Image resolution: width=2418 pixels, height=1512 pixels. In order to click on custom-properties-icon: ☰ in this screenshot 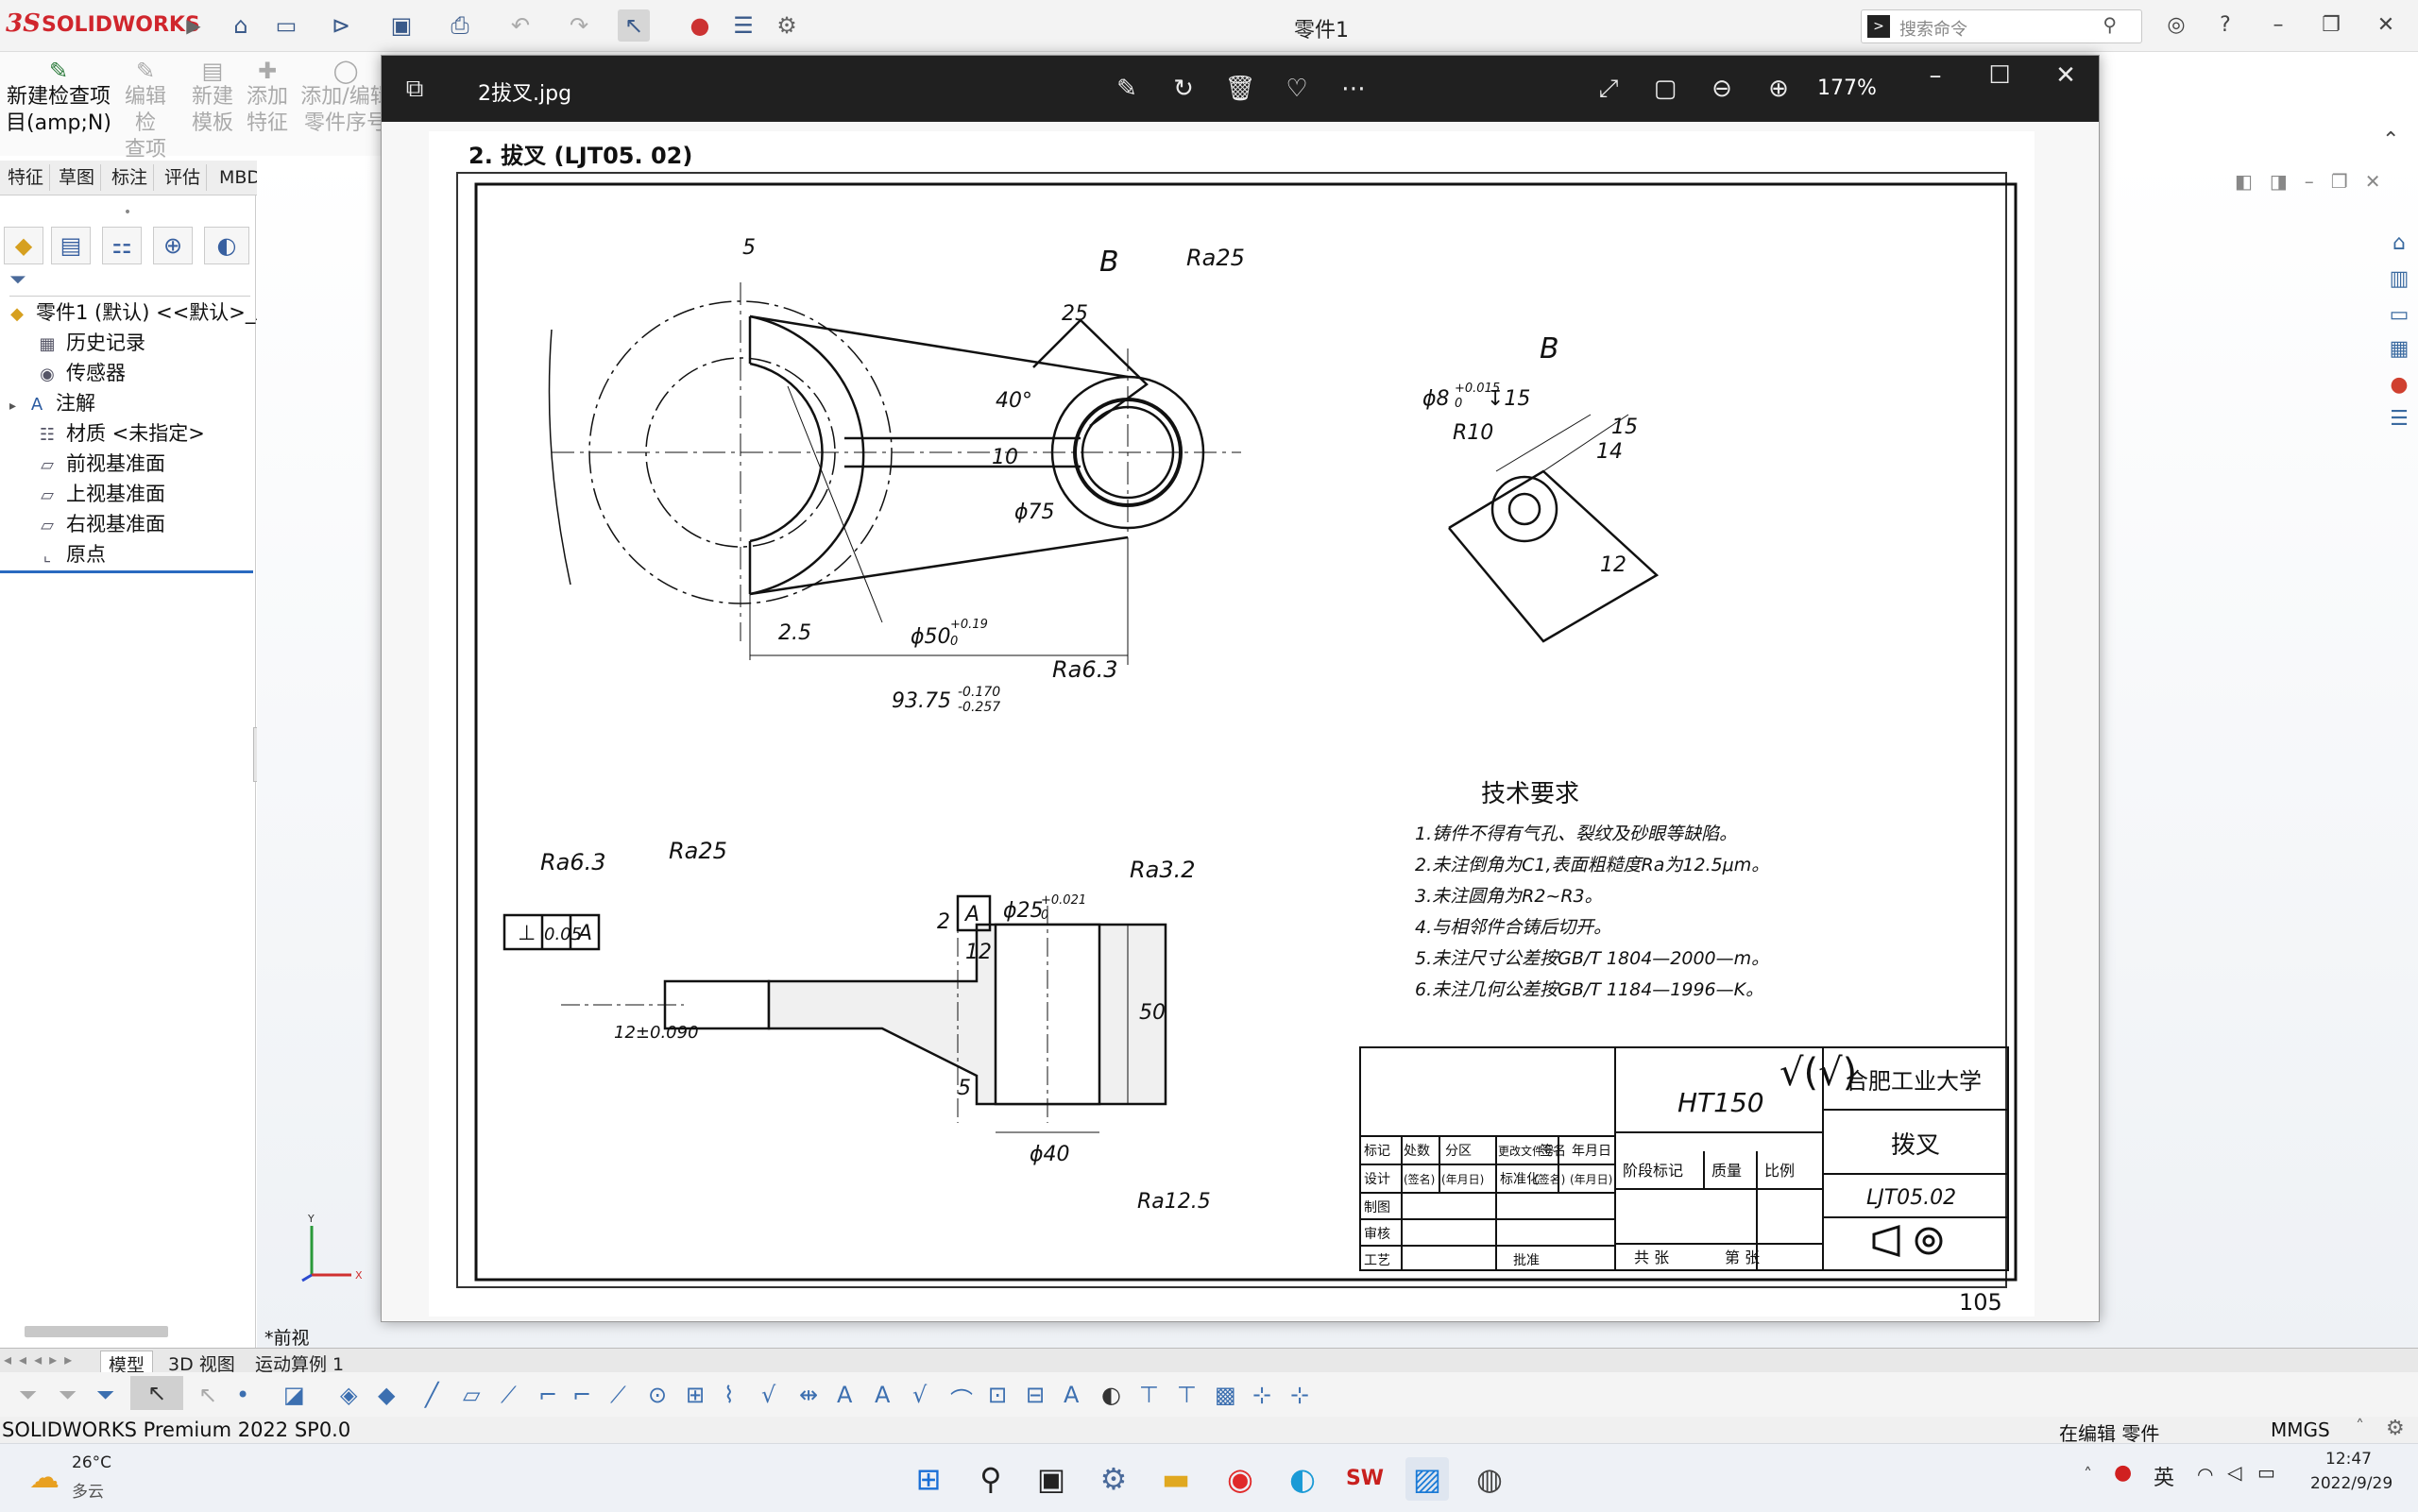, I will do `click(2399, 422)`.